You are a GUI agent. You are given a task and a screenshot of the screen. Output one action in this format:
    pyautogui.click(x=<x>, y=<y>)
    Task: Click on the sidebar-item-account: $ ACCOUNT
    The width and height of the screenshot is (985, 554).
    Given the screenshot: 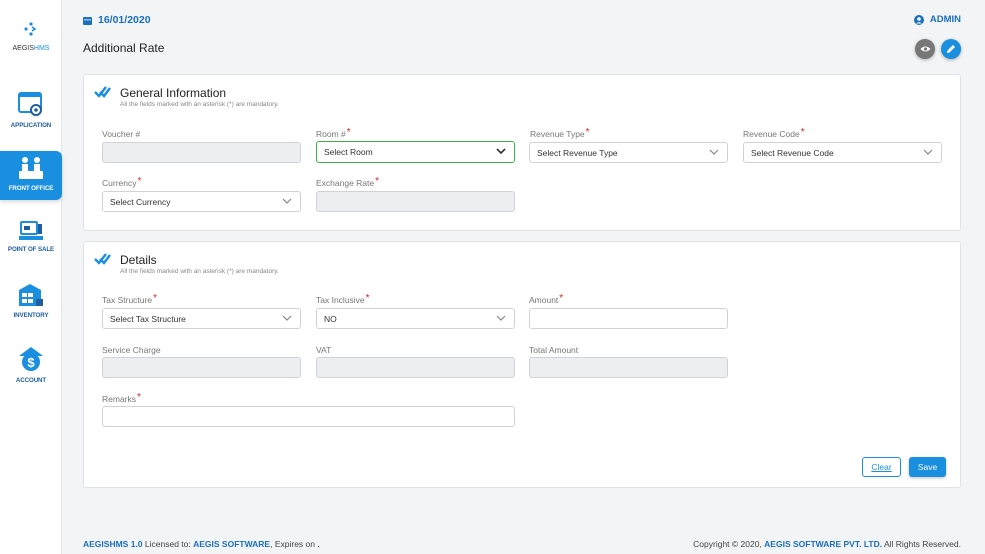 What is the action you would take?
    pyautogui.click(x=31, y=370)
    